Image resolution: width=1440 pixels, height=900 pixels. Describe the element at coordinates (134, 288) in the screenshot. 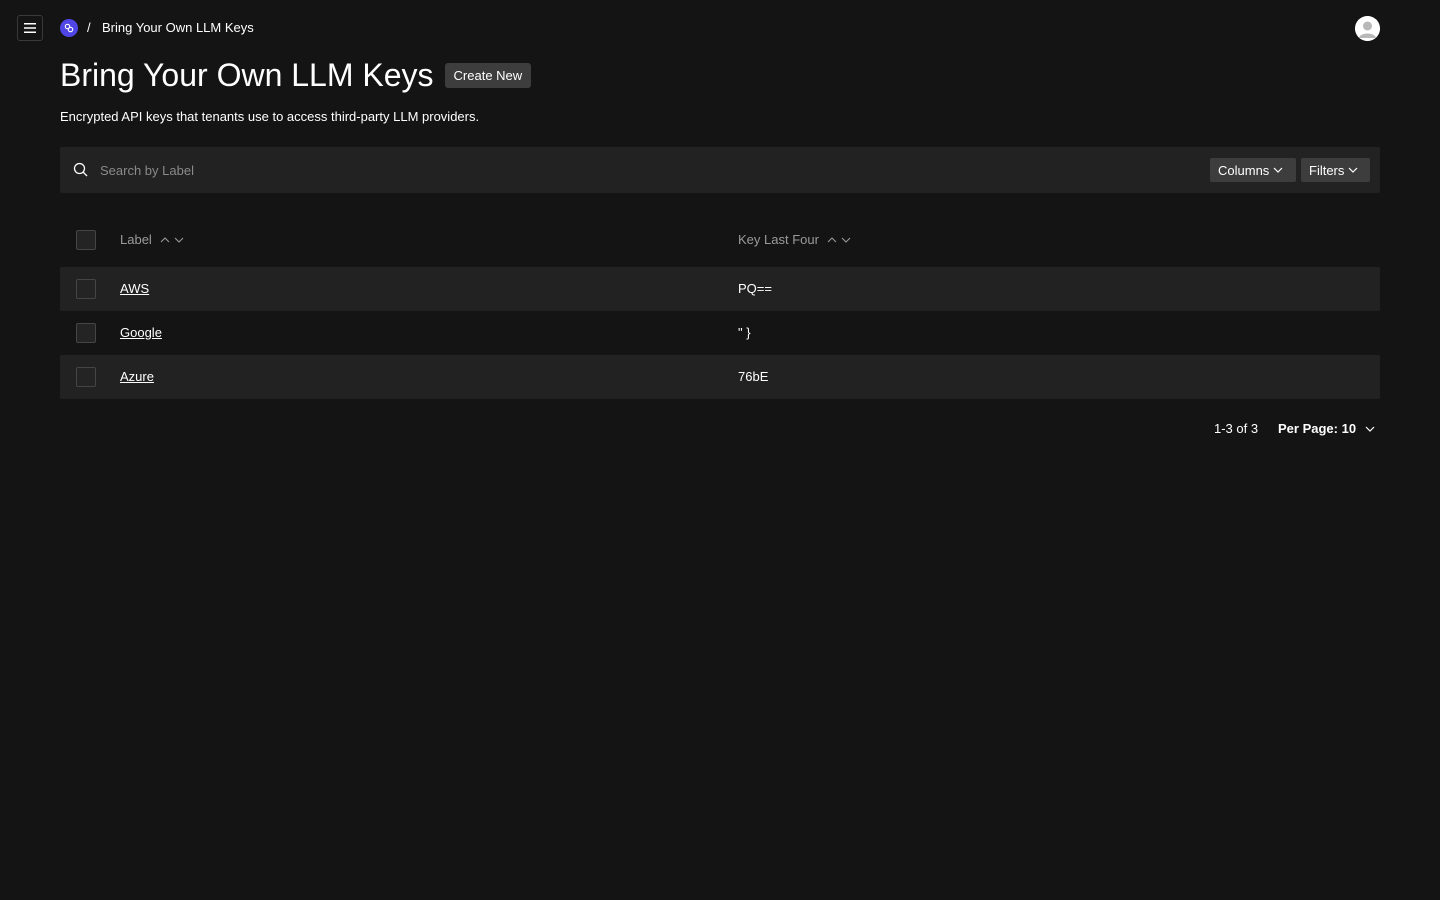

I see `row-label-link: AWS` at that location.